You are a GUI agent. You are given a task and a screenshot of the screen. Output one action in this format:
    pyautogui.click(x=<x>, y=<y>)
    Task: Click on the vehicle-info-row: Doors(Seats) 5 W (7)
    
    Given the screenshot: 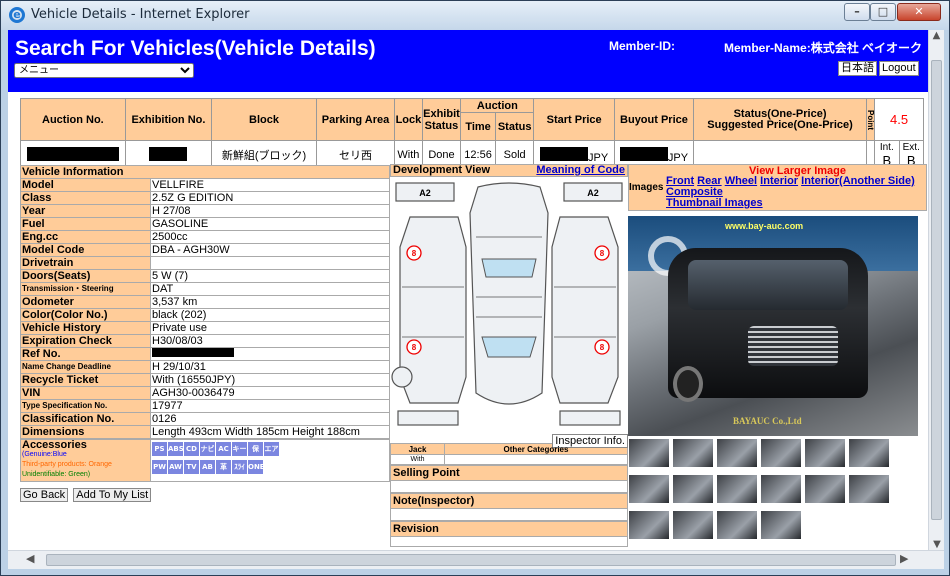 What is the action you would take?
    pyautogui.click(x=205, y=276)
    